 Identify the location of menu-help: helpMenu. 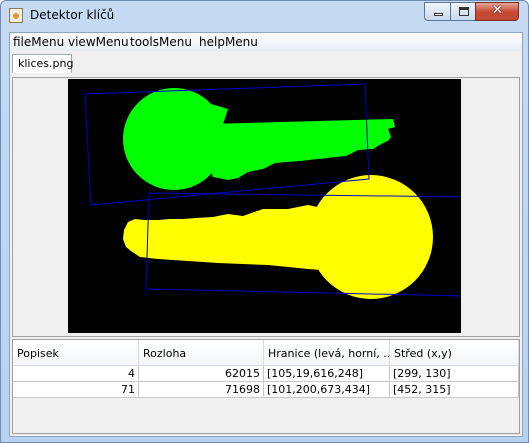
(228, 42).